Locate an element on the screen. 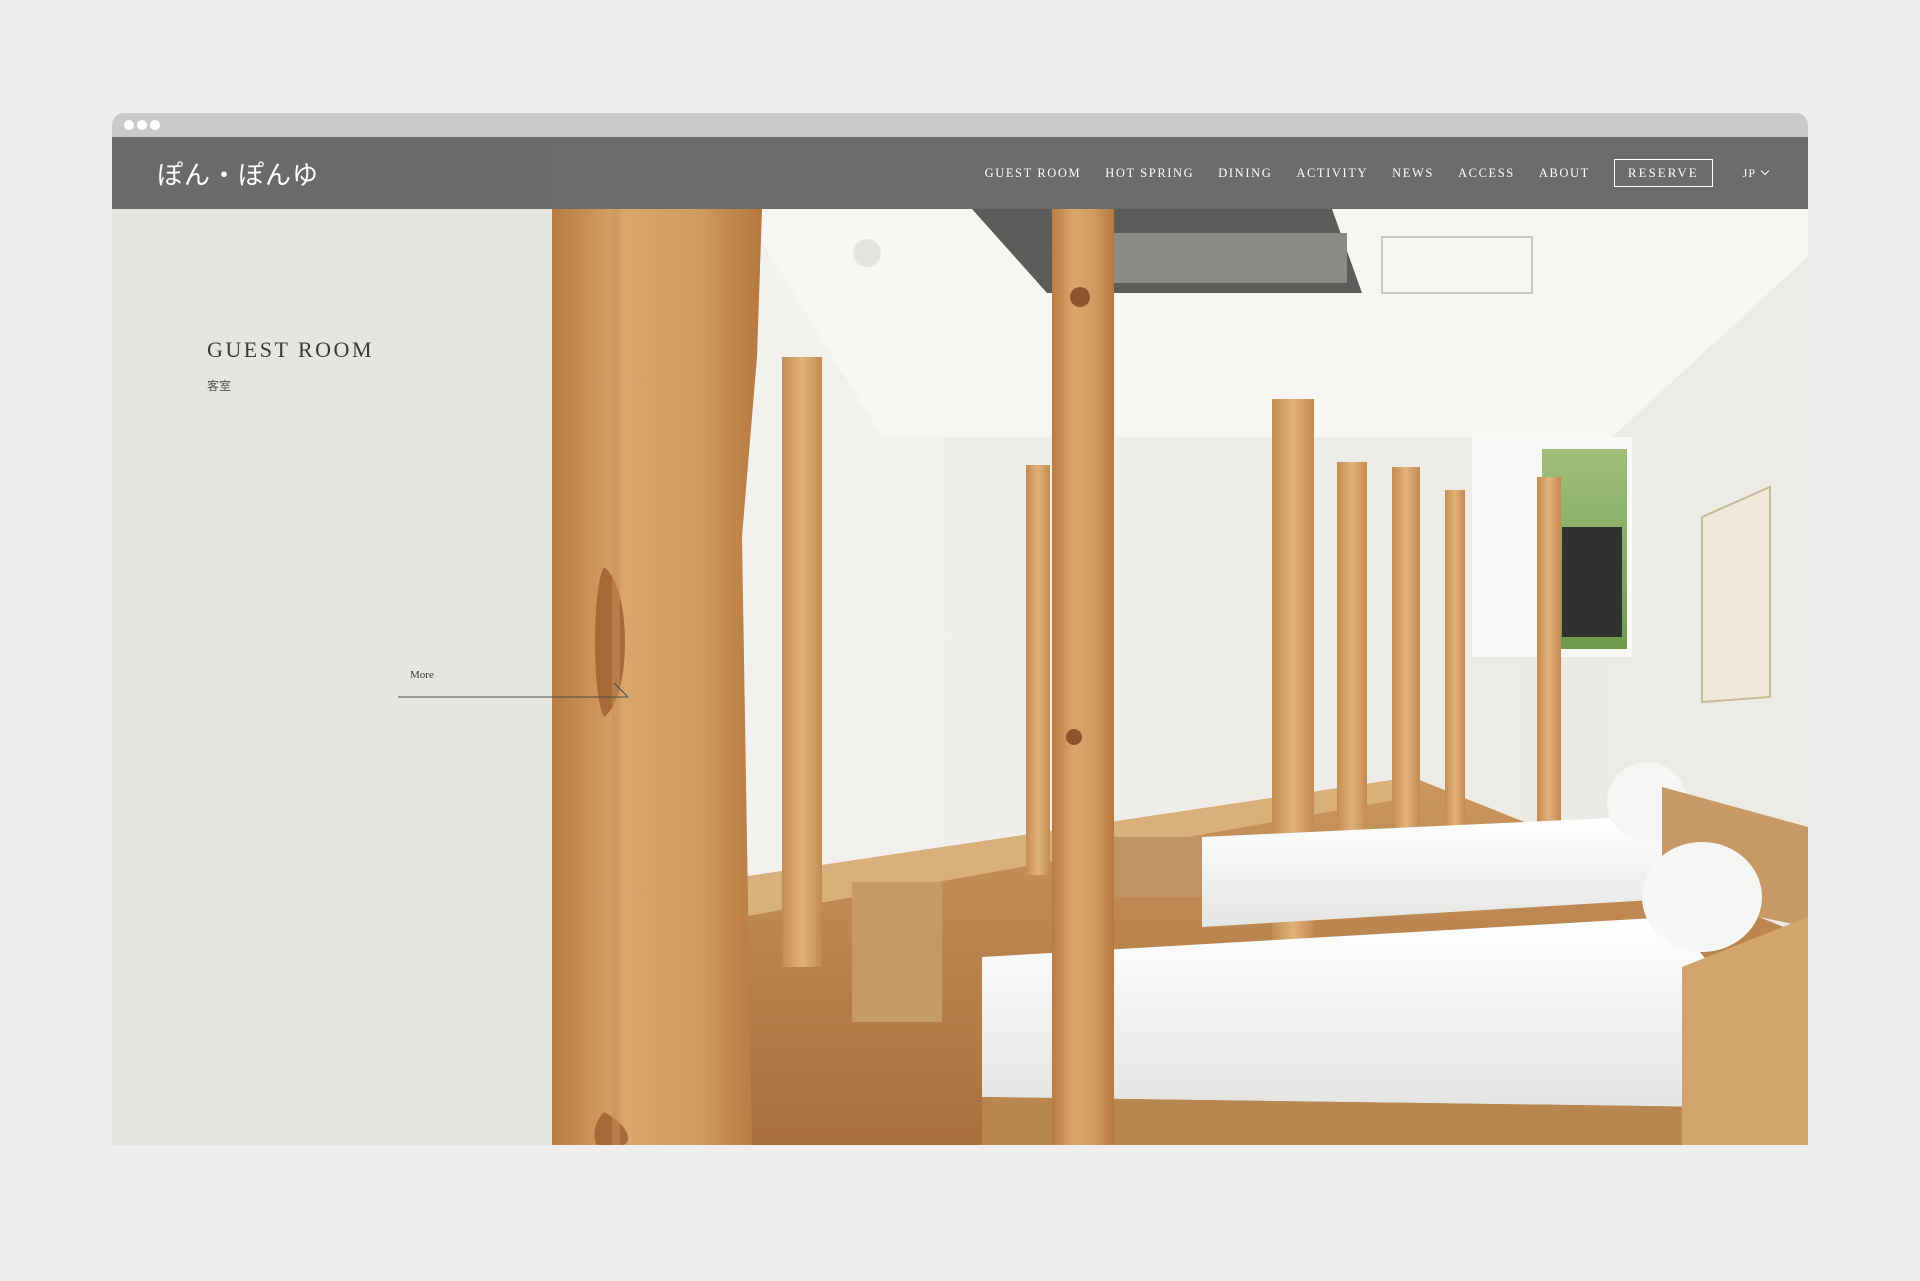  window-chrome-bar is located at coordinates (960, 125).